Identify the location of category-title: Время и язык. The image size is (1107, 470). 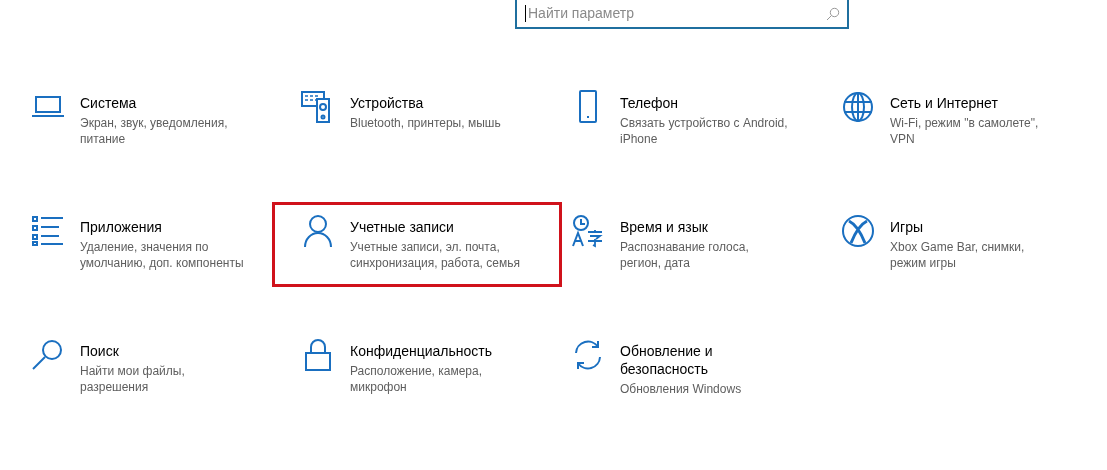
(705, 227).